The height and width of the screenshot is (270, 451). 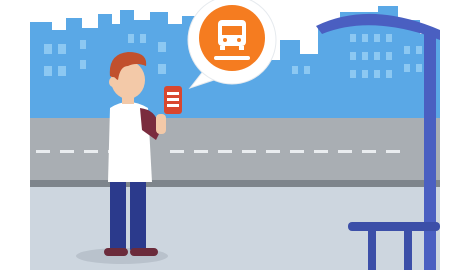 I want to click on curb, so click(x=235, y=183).